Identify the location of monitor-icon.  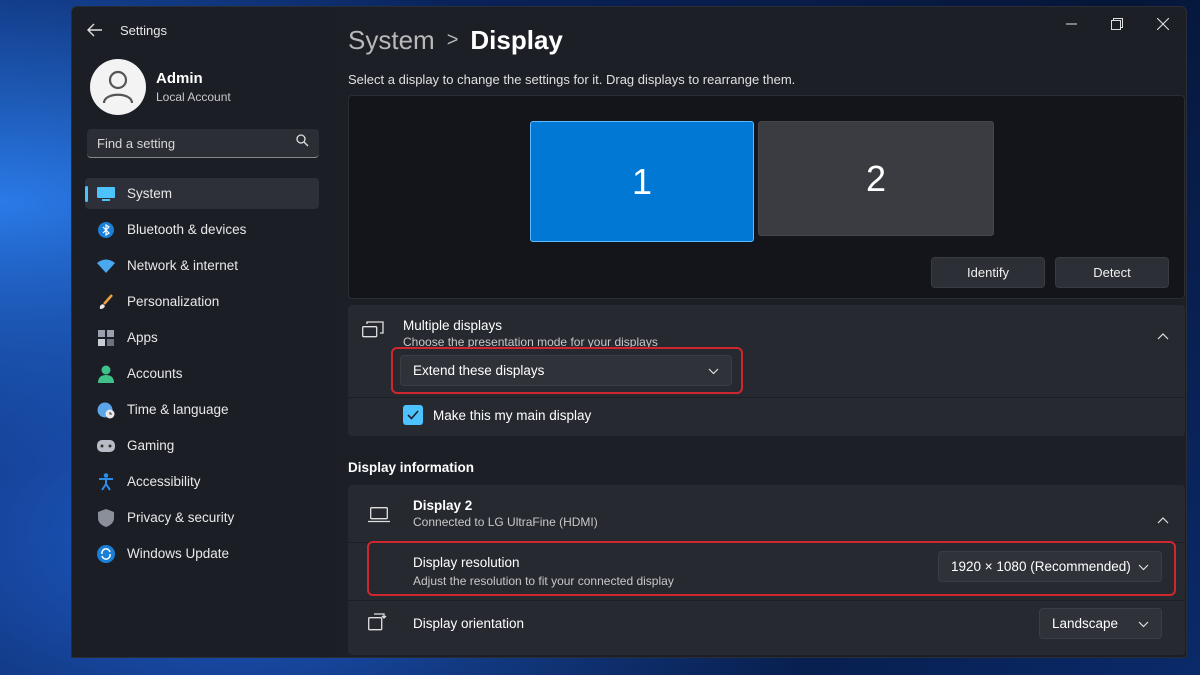
(106, 194).